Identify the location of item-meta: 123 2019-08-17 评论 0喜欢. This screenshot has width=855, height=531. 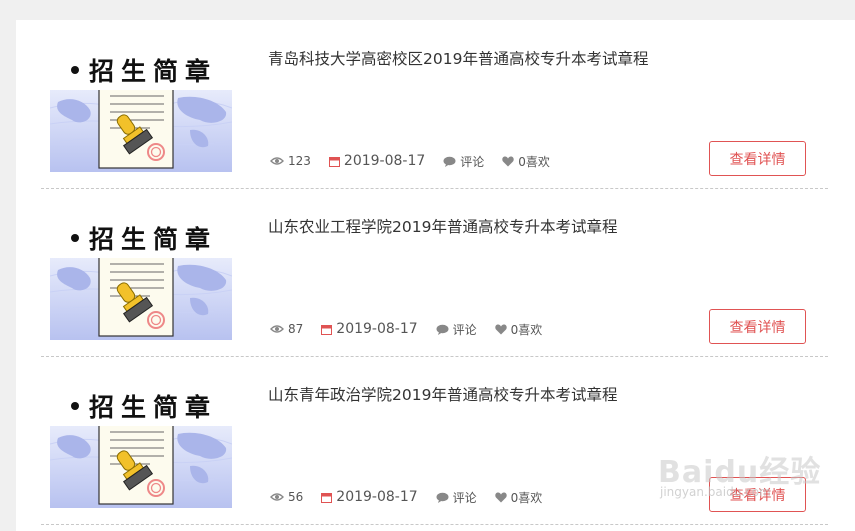
(419, 161).